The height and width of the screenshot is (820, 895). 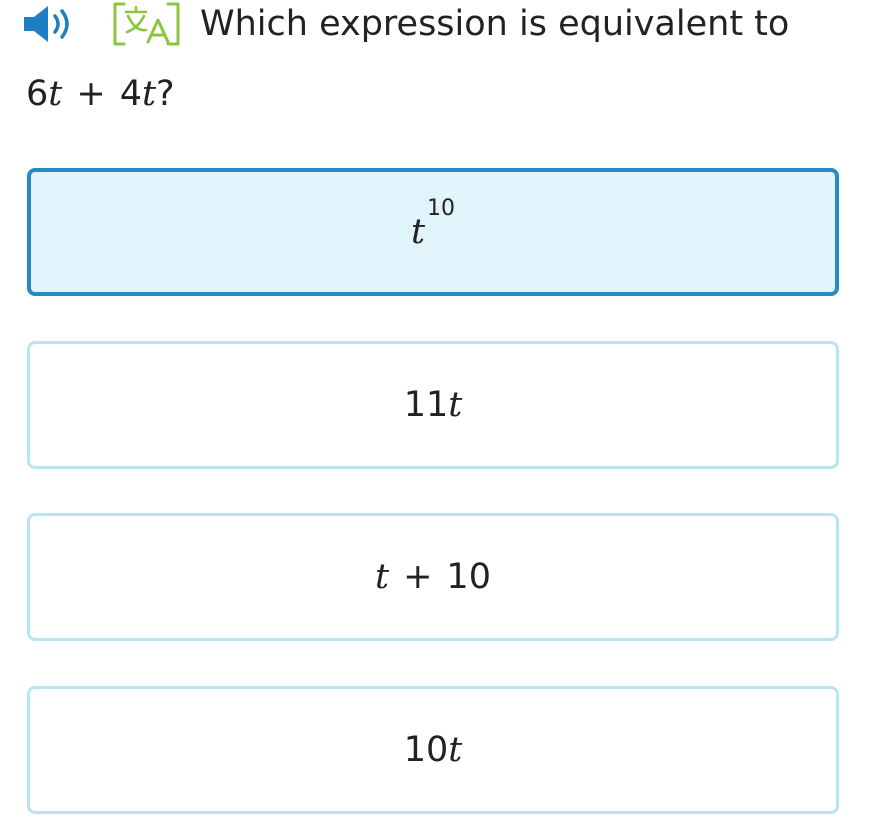 What do you see at coordinates (91, 94) in the screenshot?
I see `plus-operator: +` at bounding box center [91, 94].